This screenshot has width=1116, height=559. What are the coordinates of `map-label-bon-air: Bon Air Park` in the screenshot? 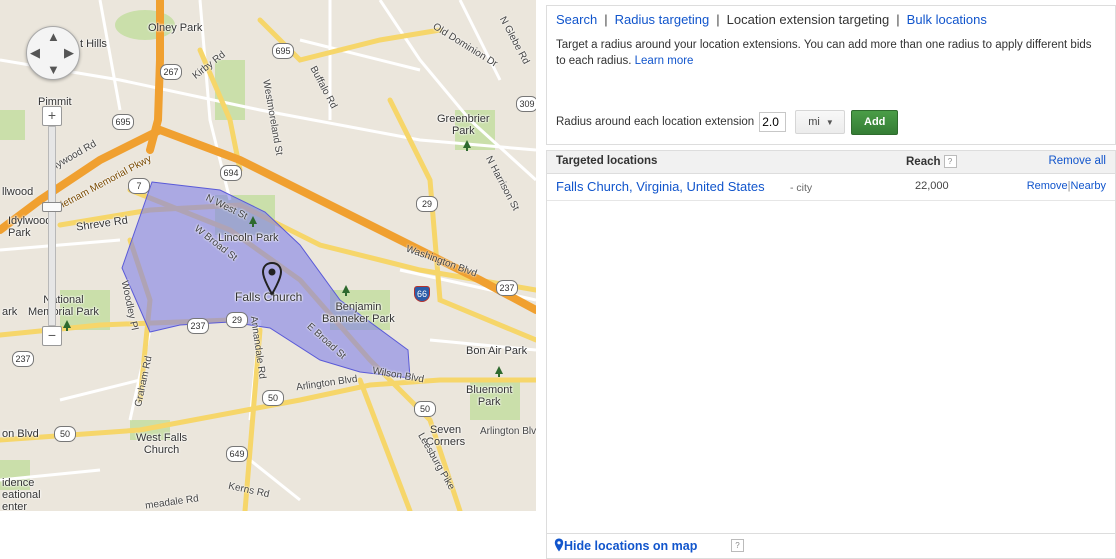 It's located at (497, 351).